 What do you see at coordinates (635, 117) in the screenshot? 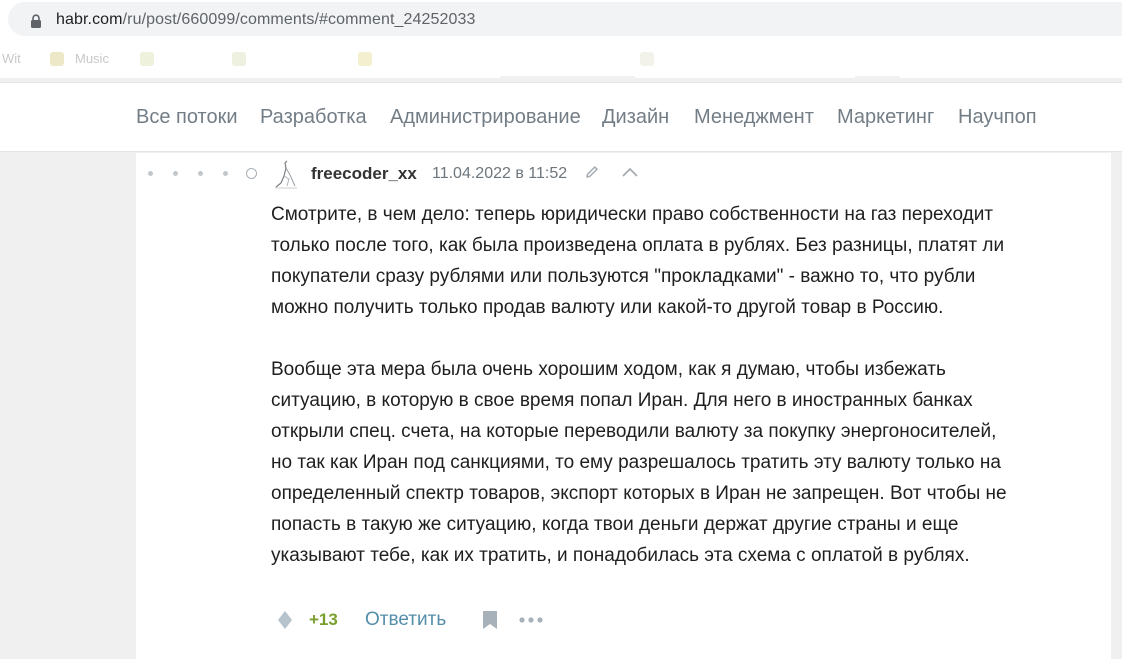
I see `nav-design: Дизайн` at bounding box center [635, 117].